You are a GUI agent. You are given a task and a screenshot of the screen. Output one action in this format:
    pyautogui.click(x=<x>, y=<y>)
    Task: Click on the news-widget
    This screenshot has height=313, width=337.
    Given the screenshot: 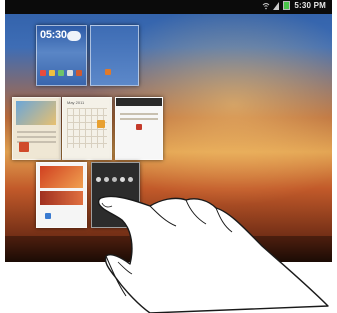 What is the action you would take?
    pyautogui.click(x=61, y=198)
    